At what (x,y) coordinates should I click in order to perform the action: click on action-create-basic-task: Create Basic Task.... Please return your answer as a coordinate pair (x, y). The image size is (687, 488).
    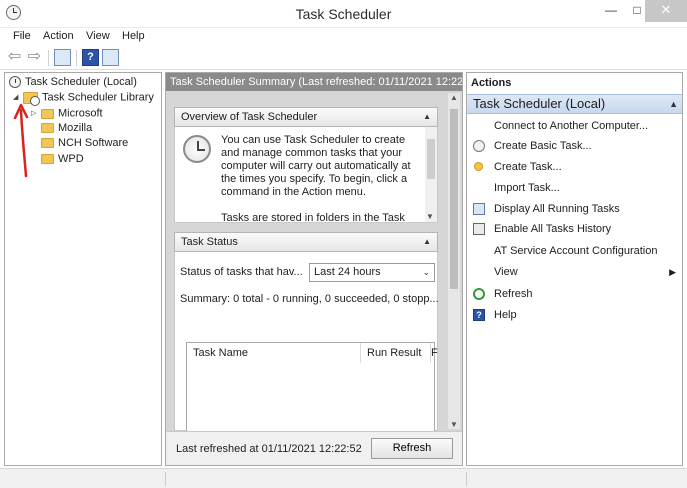
    Looking at the image, I should click on (574, 146).